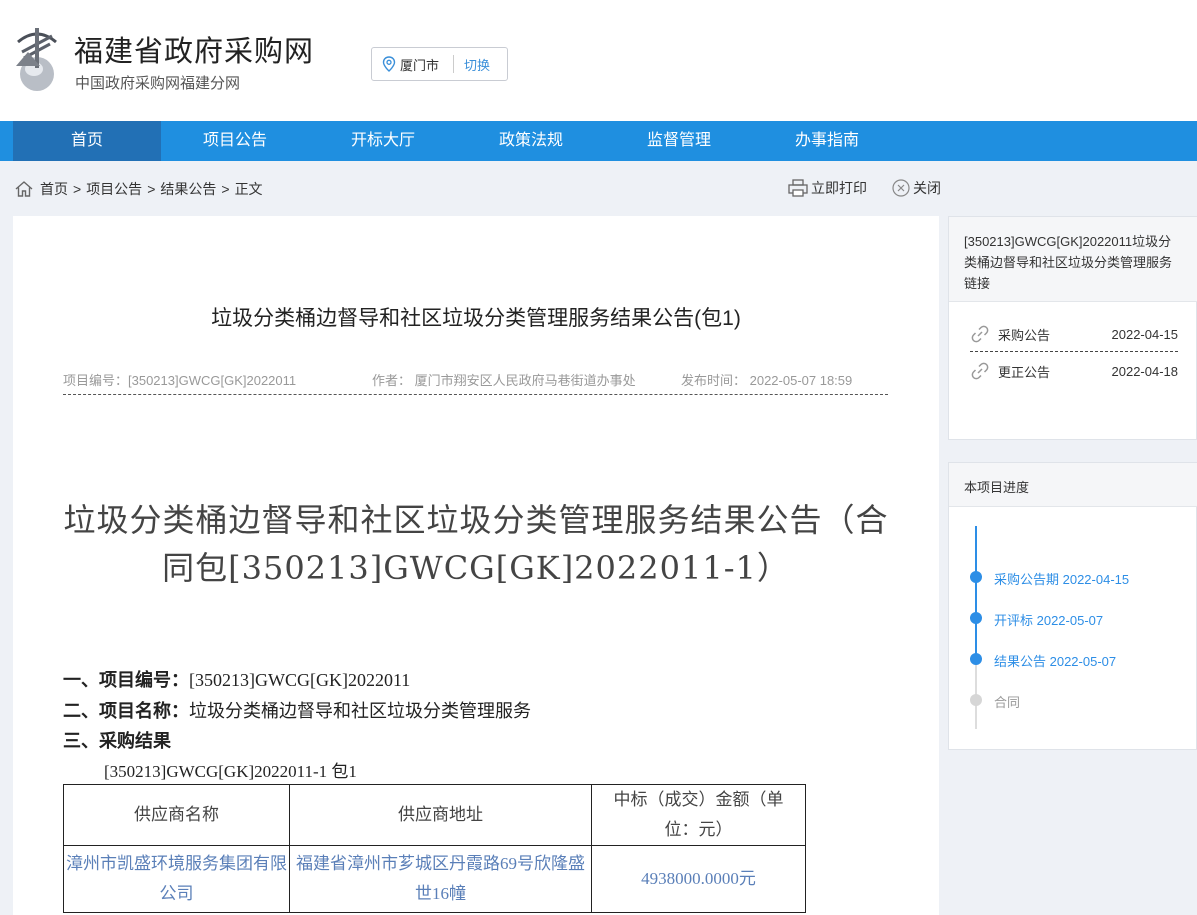 Image resolution: width=1197 pixels, height=915 pixels. Describe the element at coordinates (54, 189) in the screenshot. I see `breadcrumb-home: 首页` at that location.